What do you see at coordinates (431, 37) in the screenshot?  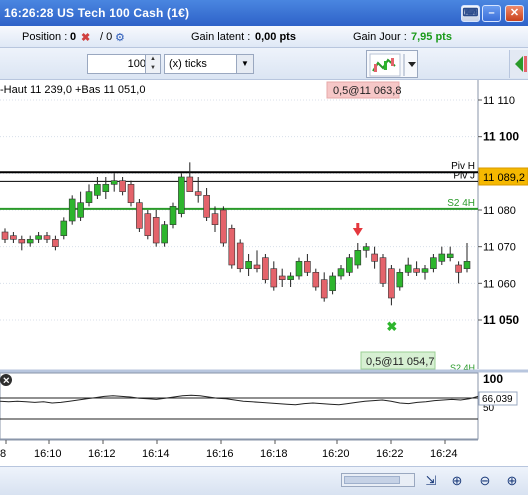 I see `day-gain-value: 7,95 pts` at bounding box center [431, 37].